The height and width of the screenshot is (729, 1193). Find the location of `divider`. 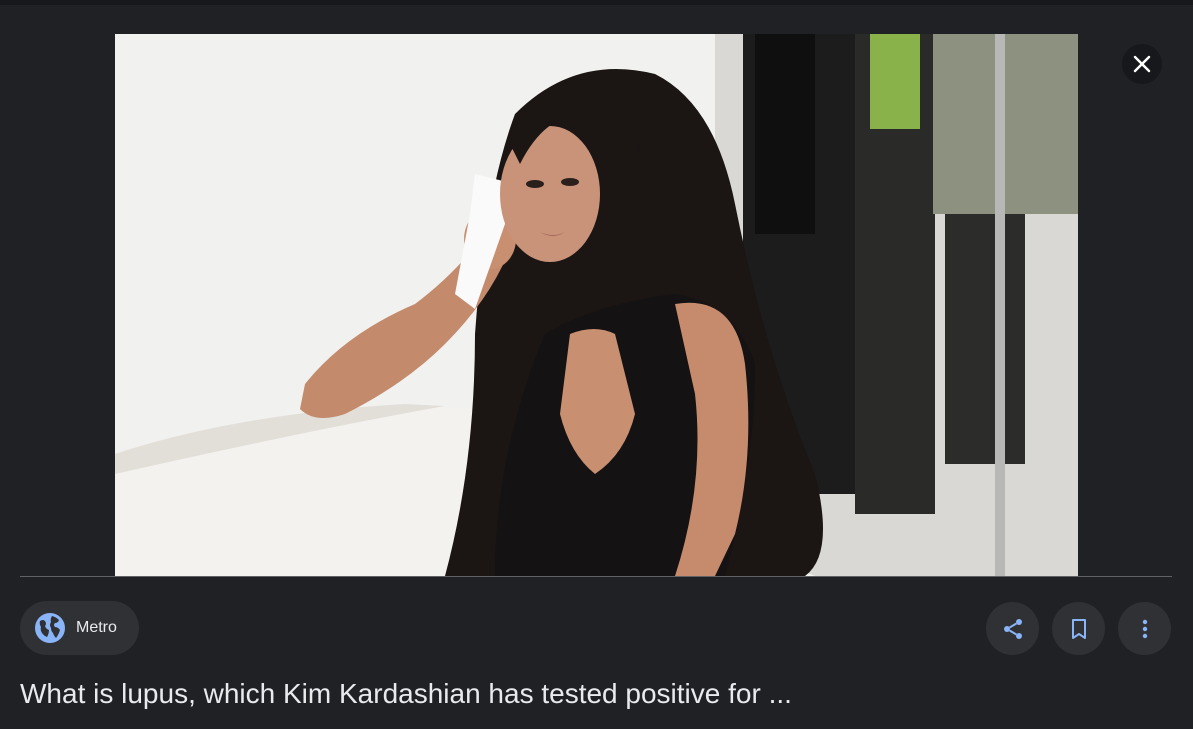

divider is located at coordinates (596, 576).